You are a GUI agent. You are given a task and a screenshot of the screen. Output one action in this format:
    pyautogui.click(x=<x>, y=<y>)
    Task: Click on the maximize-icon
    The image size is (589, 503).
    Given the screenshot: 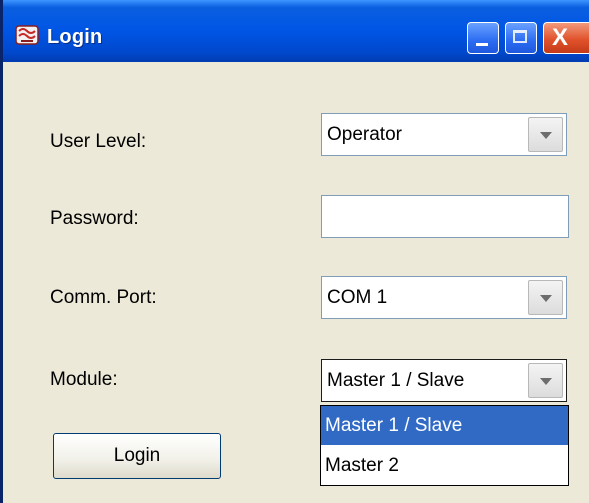 What is the action you would take?
    pyautogui.click(x=520, y=36)
    